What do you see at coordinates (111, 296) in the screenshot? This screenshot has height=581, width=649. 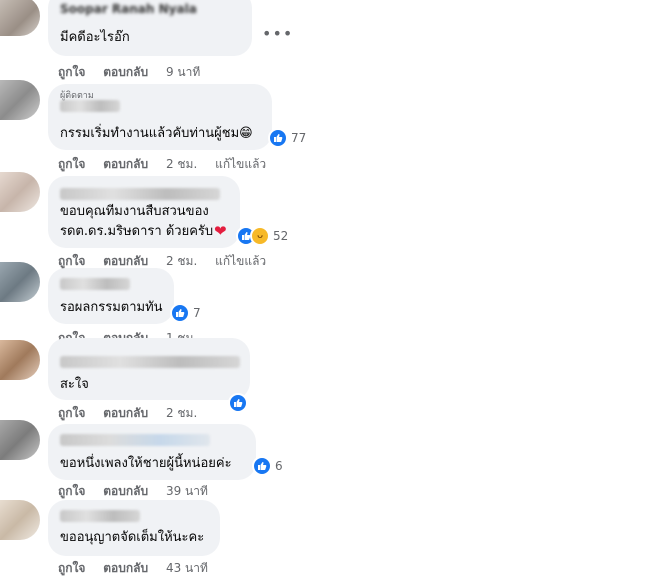 I see `comment-bubble: รอผลกรรมตามทัน` at bounding box center [111, 296].